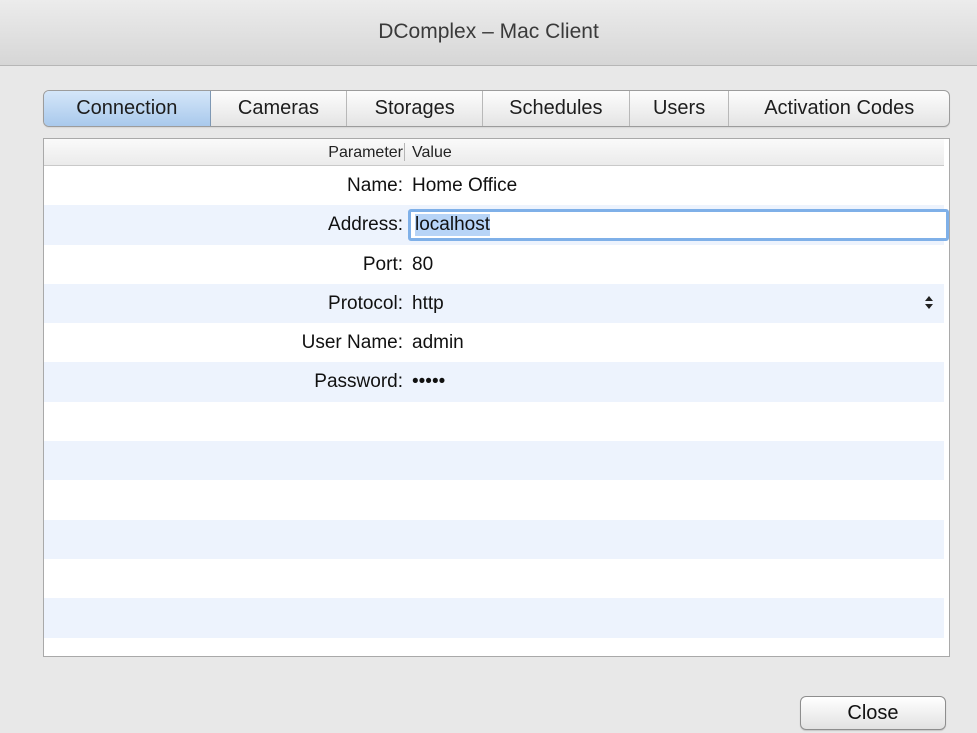 The height and width of the screenshot is (733, 977). I want to click on window-titlebar: DComplex – Mac Client, so click(488, 33).